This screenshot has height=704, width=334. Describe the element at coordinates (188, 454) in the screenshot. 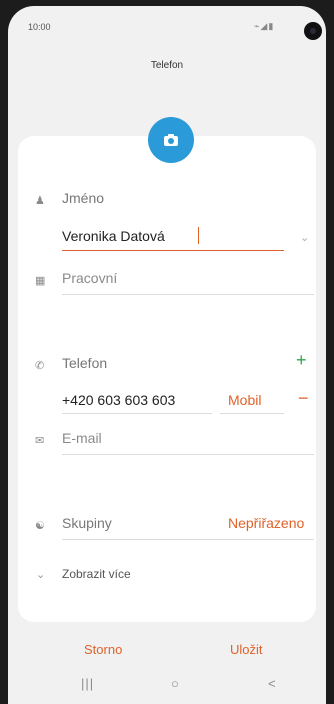

I see `email-underline` at that location.